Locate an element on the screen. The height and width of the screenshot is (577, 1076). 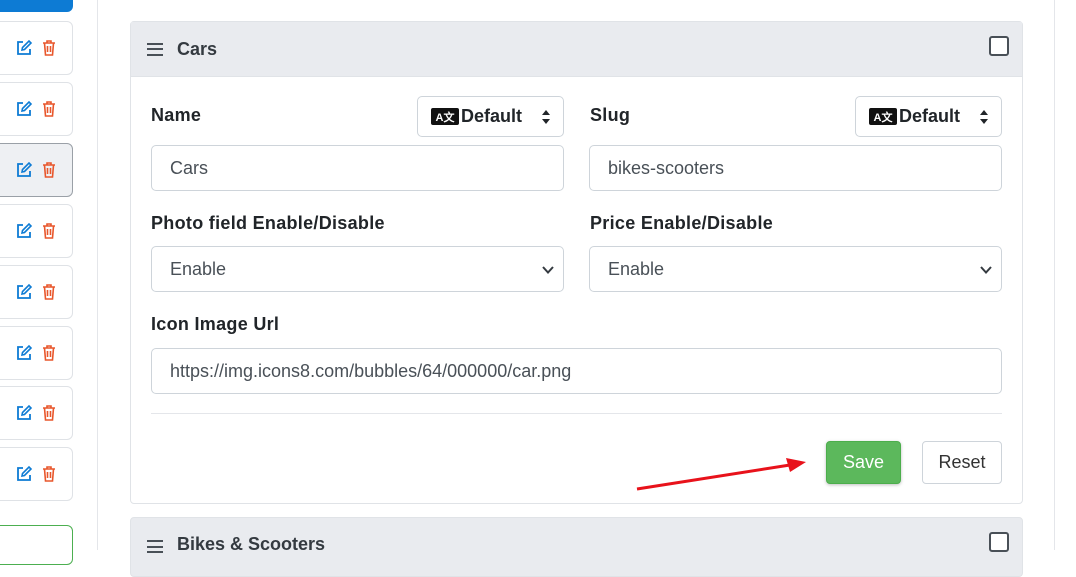
slug-input: bikes-scooters is located at coordinates (795, 168).